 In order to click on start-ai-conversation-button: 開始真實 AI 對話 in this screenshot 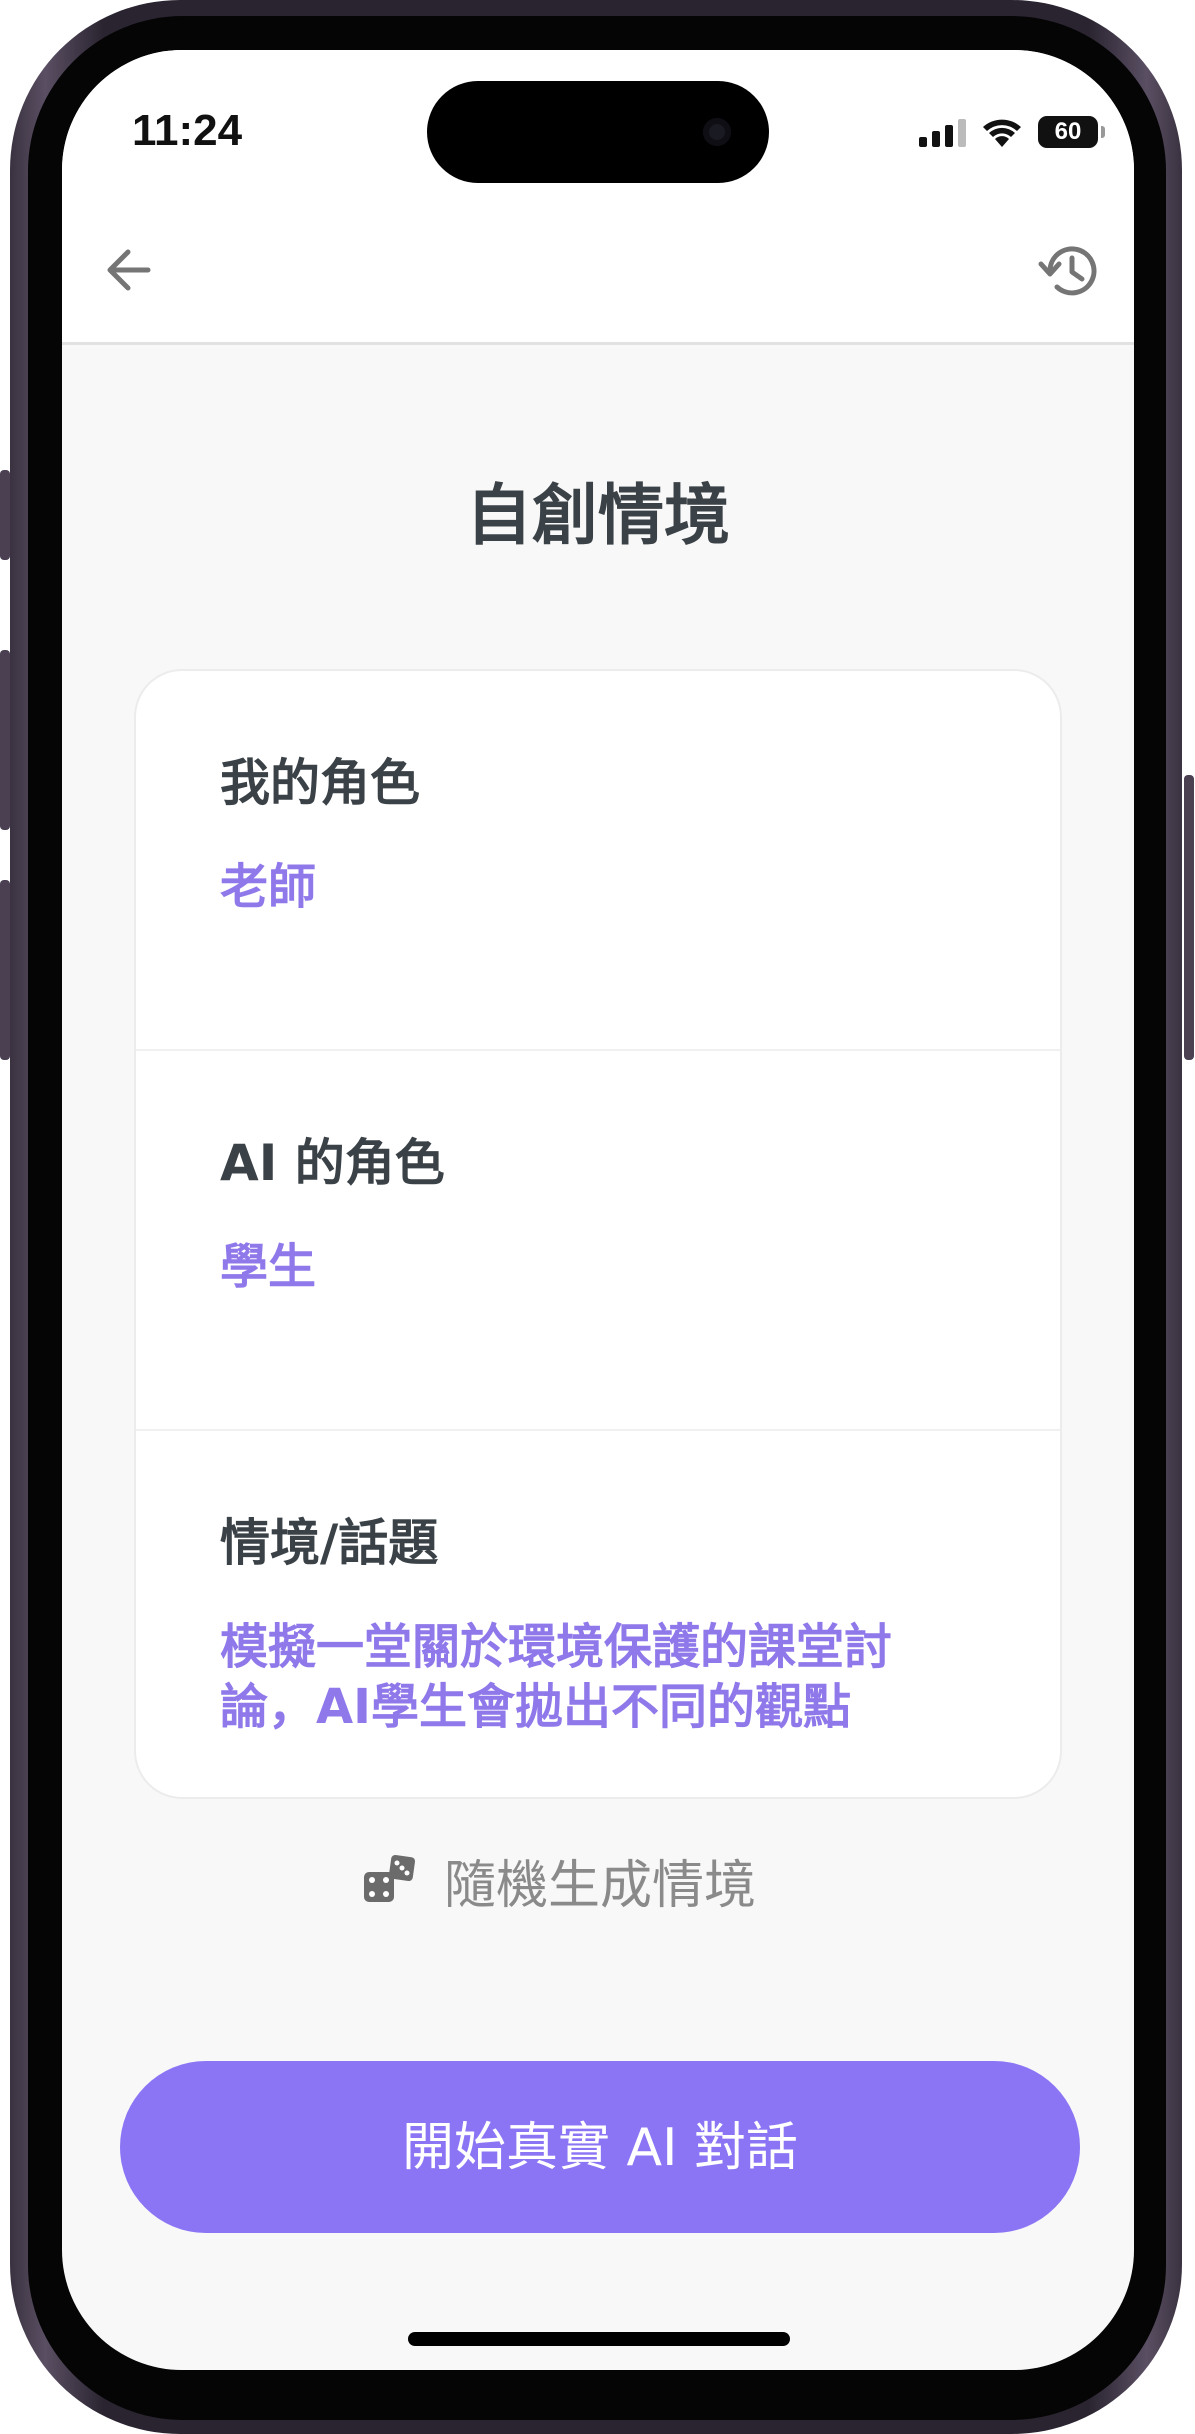, I will do `click(600, 2147)`.